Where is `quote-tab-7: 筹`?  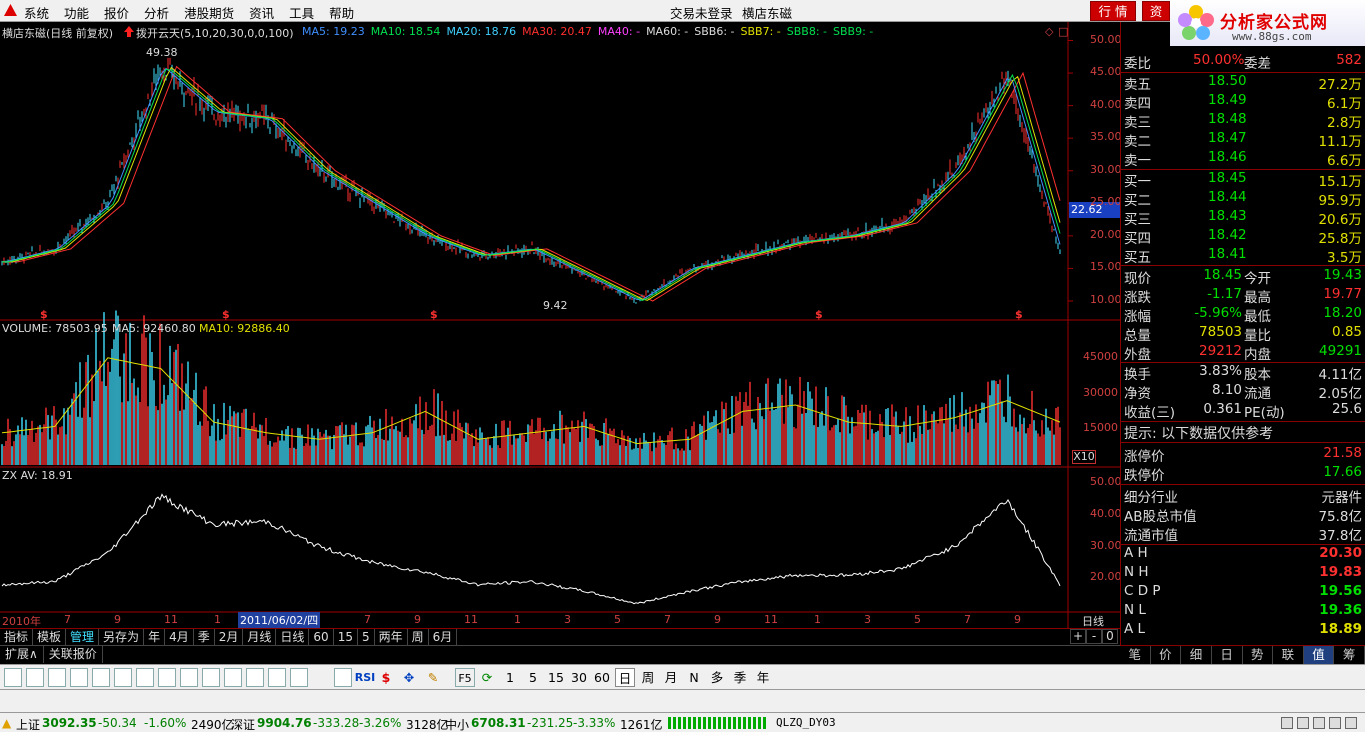 quote-tab-7: 筹 is located at coordinates (1349, 655).